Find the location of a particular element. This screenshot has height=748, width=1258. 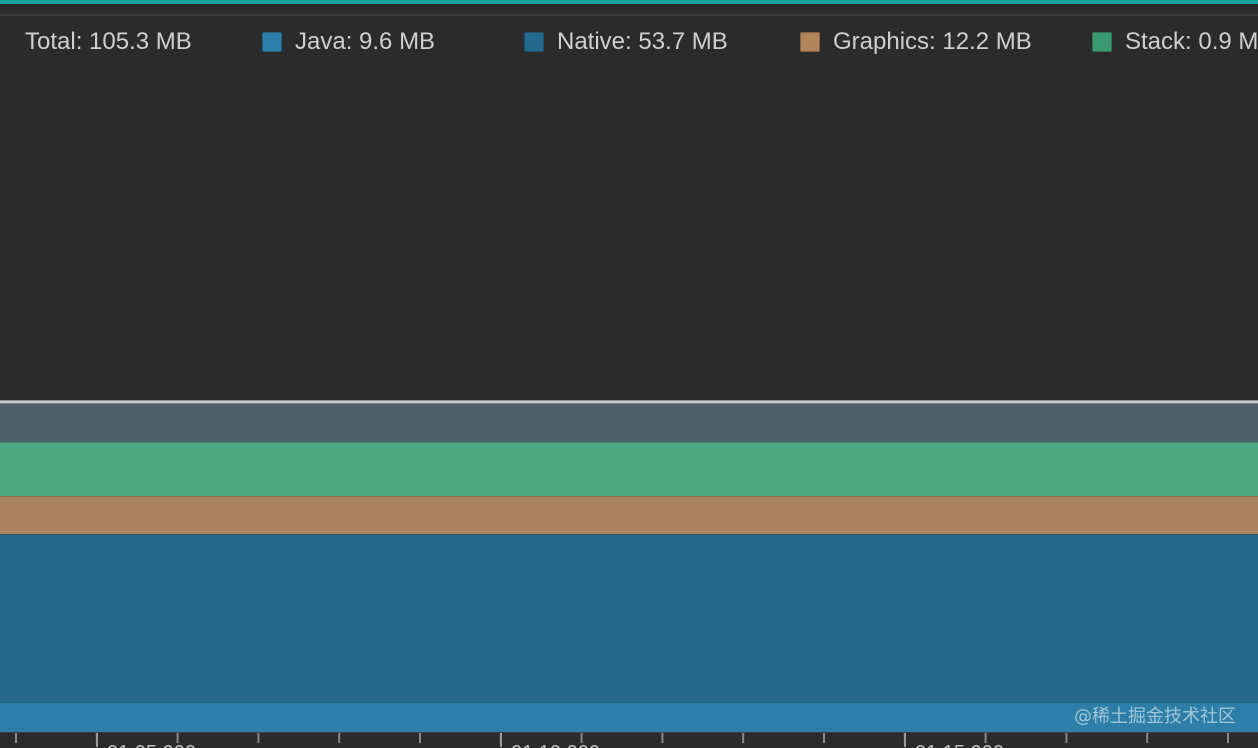

area-stack is located at coordinates (629, 469).